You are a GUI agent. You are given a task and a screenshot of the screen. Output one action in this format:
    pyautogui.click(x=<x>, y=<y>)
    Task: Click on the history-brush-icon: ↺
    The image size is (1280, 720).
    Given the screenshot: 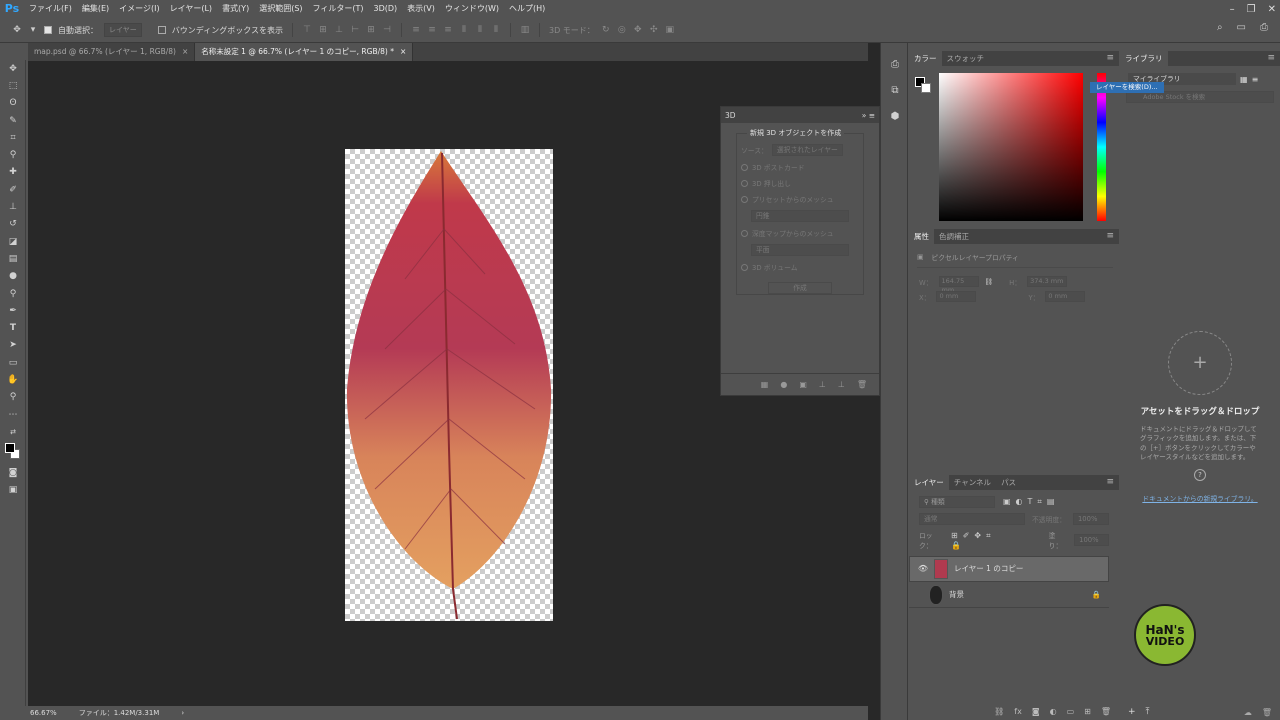 What is the action you would take?
    pyautogui.click(x=13, y=224)
    